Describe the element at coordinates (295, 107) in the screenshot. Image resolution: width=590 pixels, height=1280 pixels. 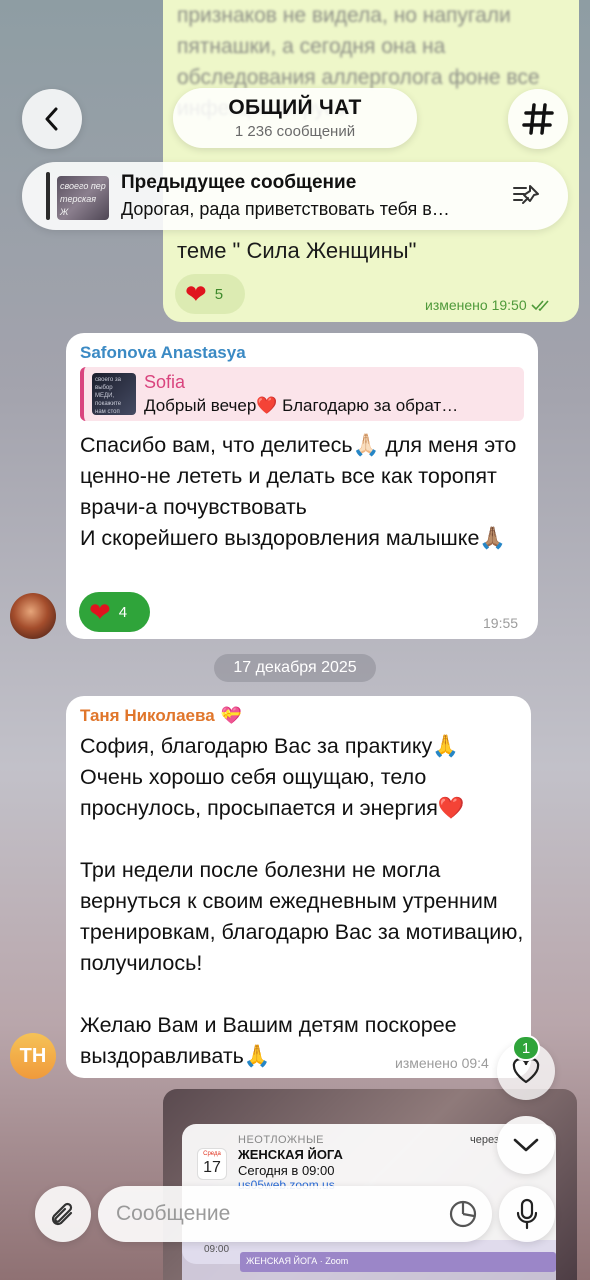
I see `chat-title: ОБЩИЙ ЧАТ` at that location.